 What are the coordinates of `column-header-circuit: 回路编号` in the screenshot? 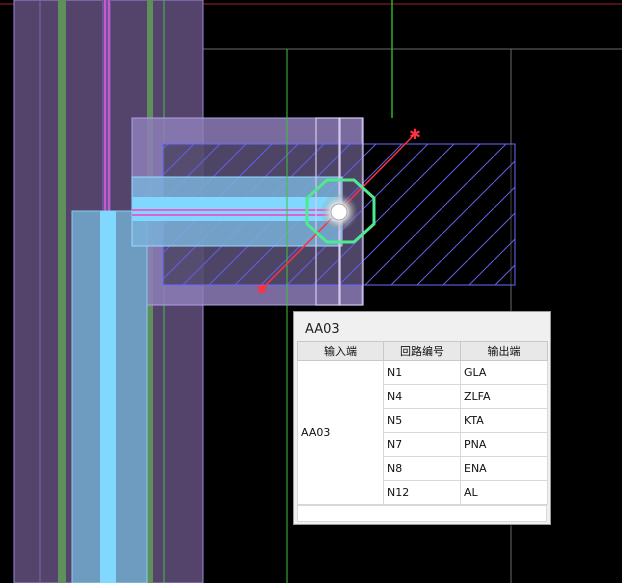 It's located at (422, 351).